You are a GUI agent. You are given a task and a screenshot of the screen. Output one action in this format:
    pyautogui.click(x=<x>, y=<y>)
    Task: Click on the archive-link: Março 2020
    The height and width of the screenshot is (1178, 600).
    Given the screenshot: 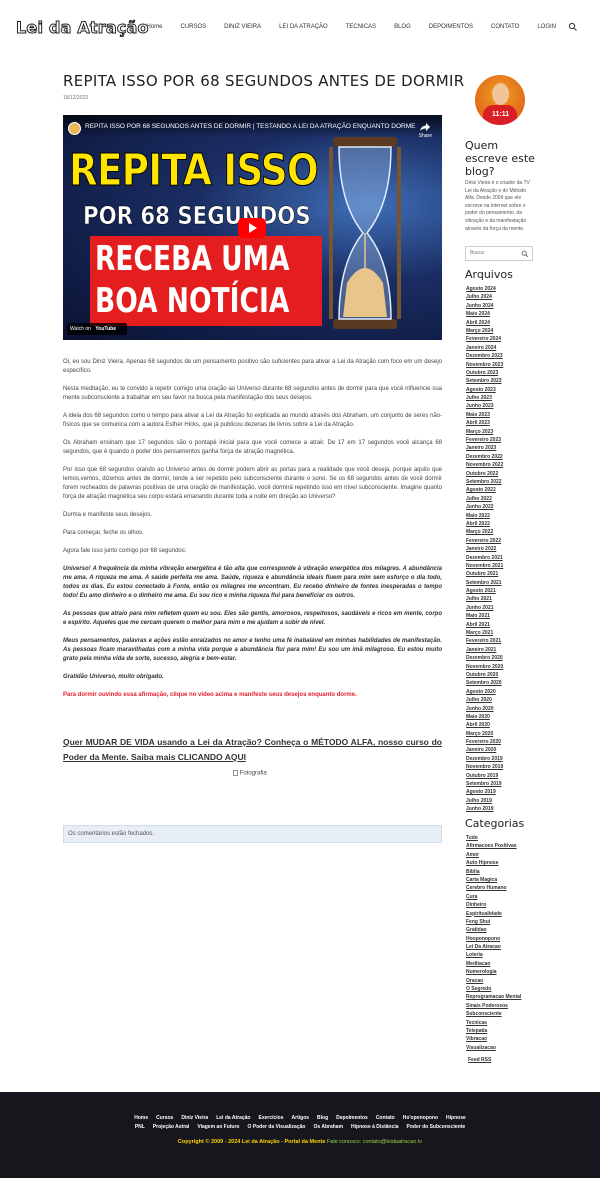 What is the action you would take?
    pyautogui.click(x=484, y=734)
    